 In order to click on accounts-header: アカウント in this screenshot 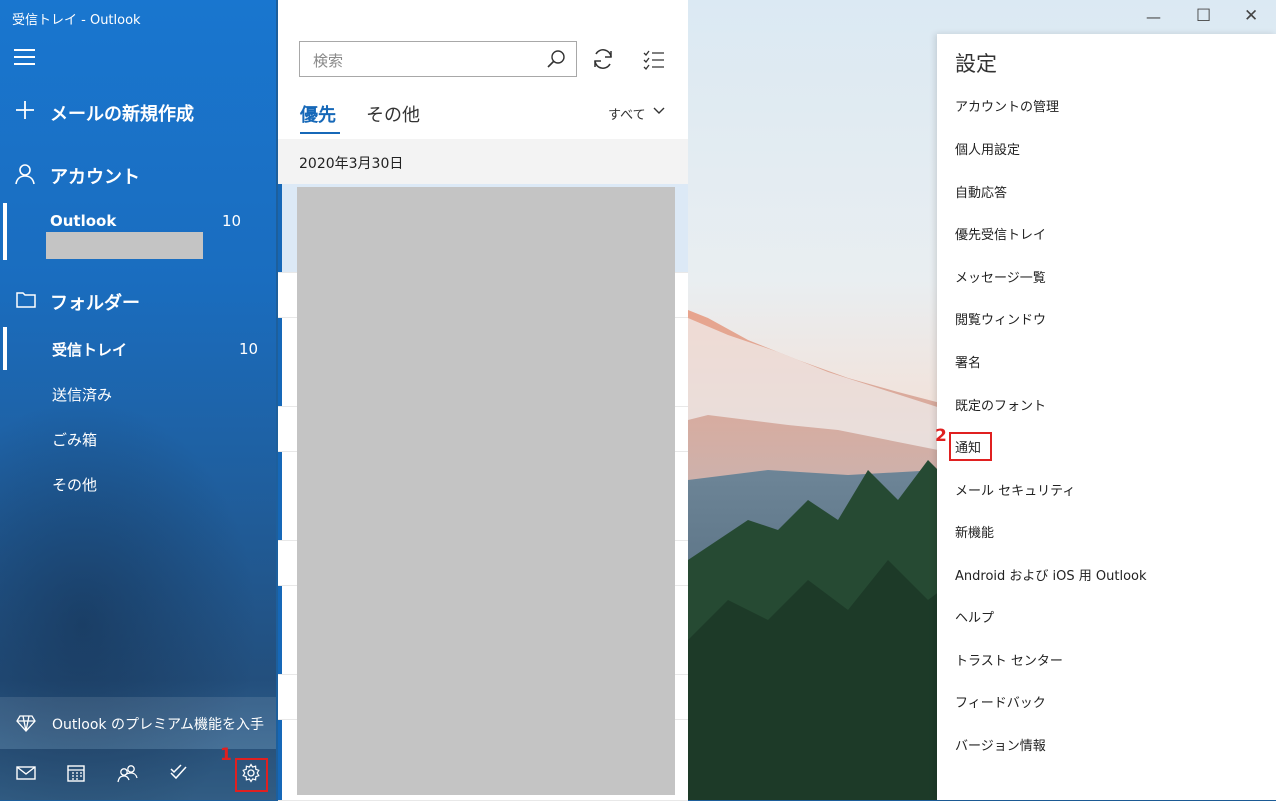, I will do `click(95, 176)`.